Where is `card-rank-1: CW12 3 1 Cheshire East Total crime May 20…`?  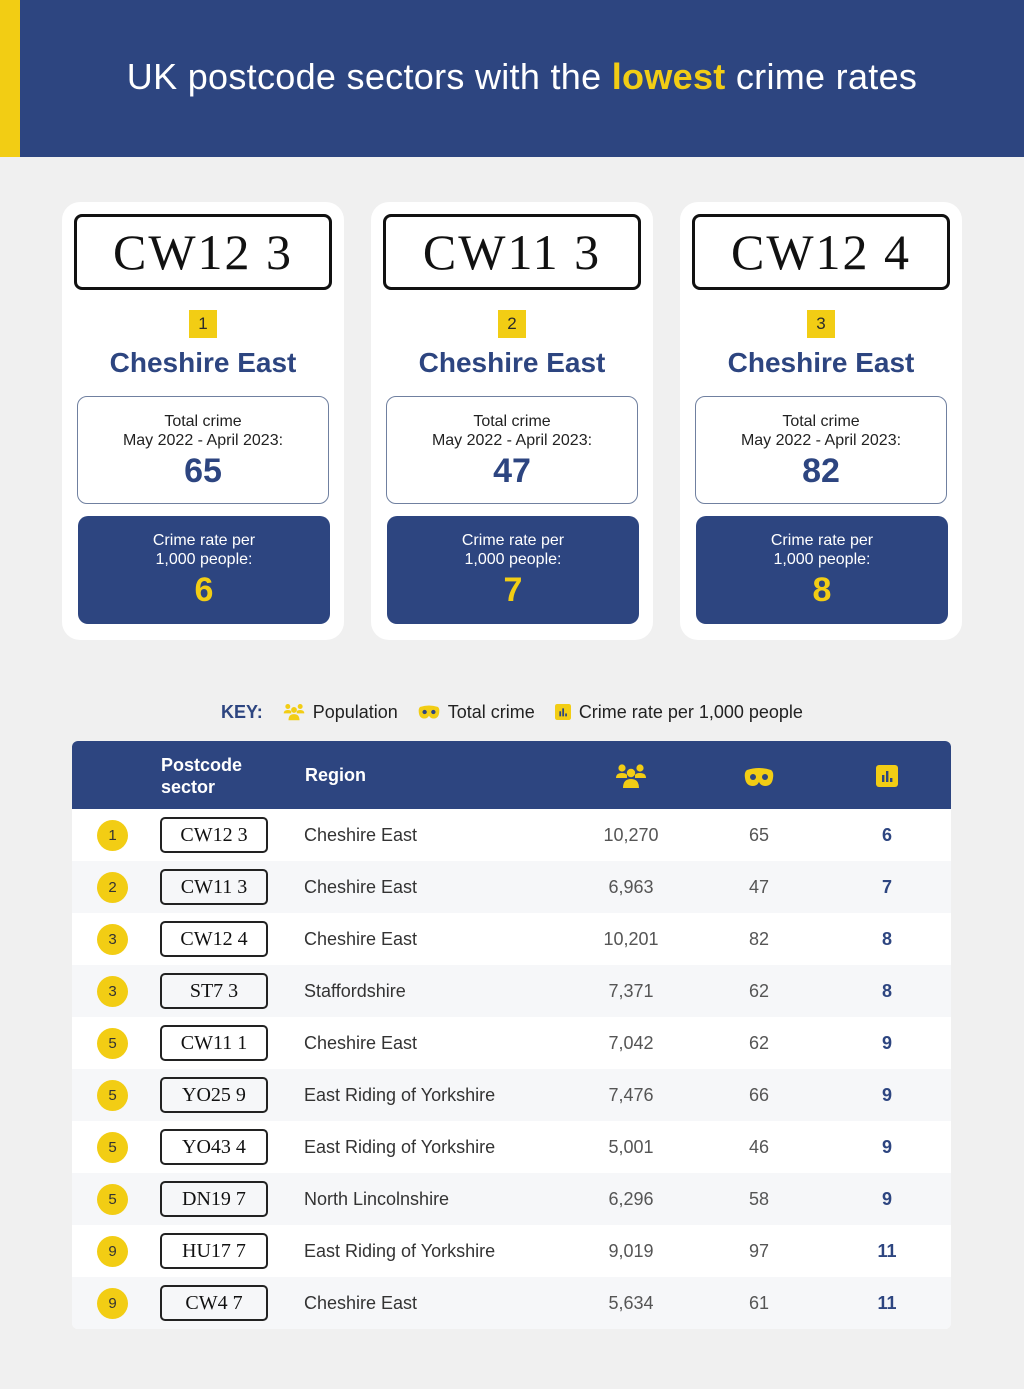 card-rank-1: CW12 3 1 Cheshire East Total crime May 20… is located at coordinates (203, 421).